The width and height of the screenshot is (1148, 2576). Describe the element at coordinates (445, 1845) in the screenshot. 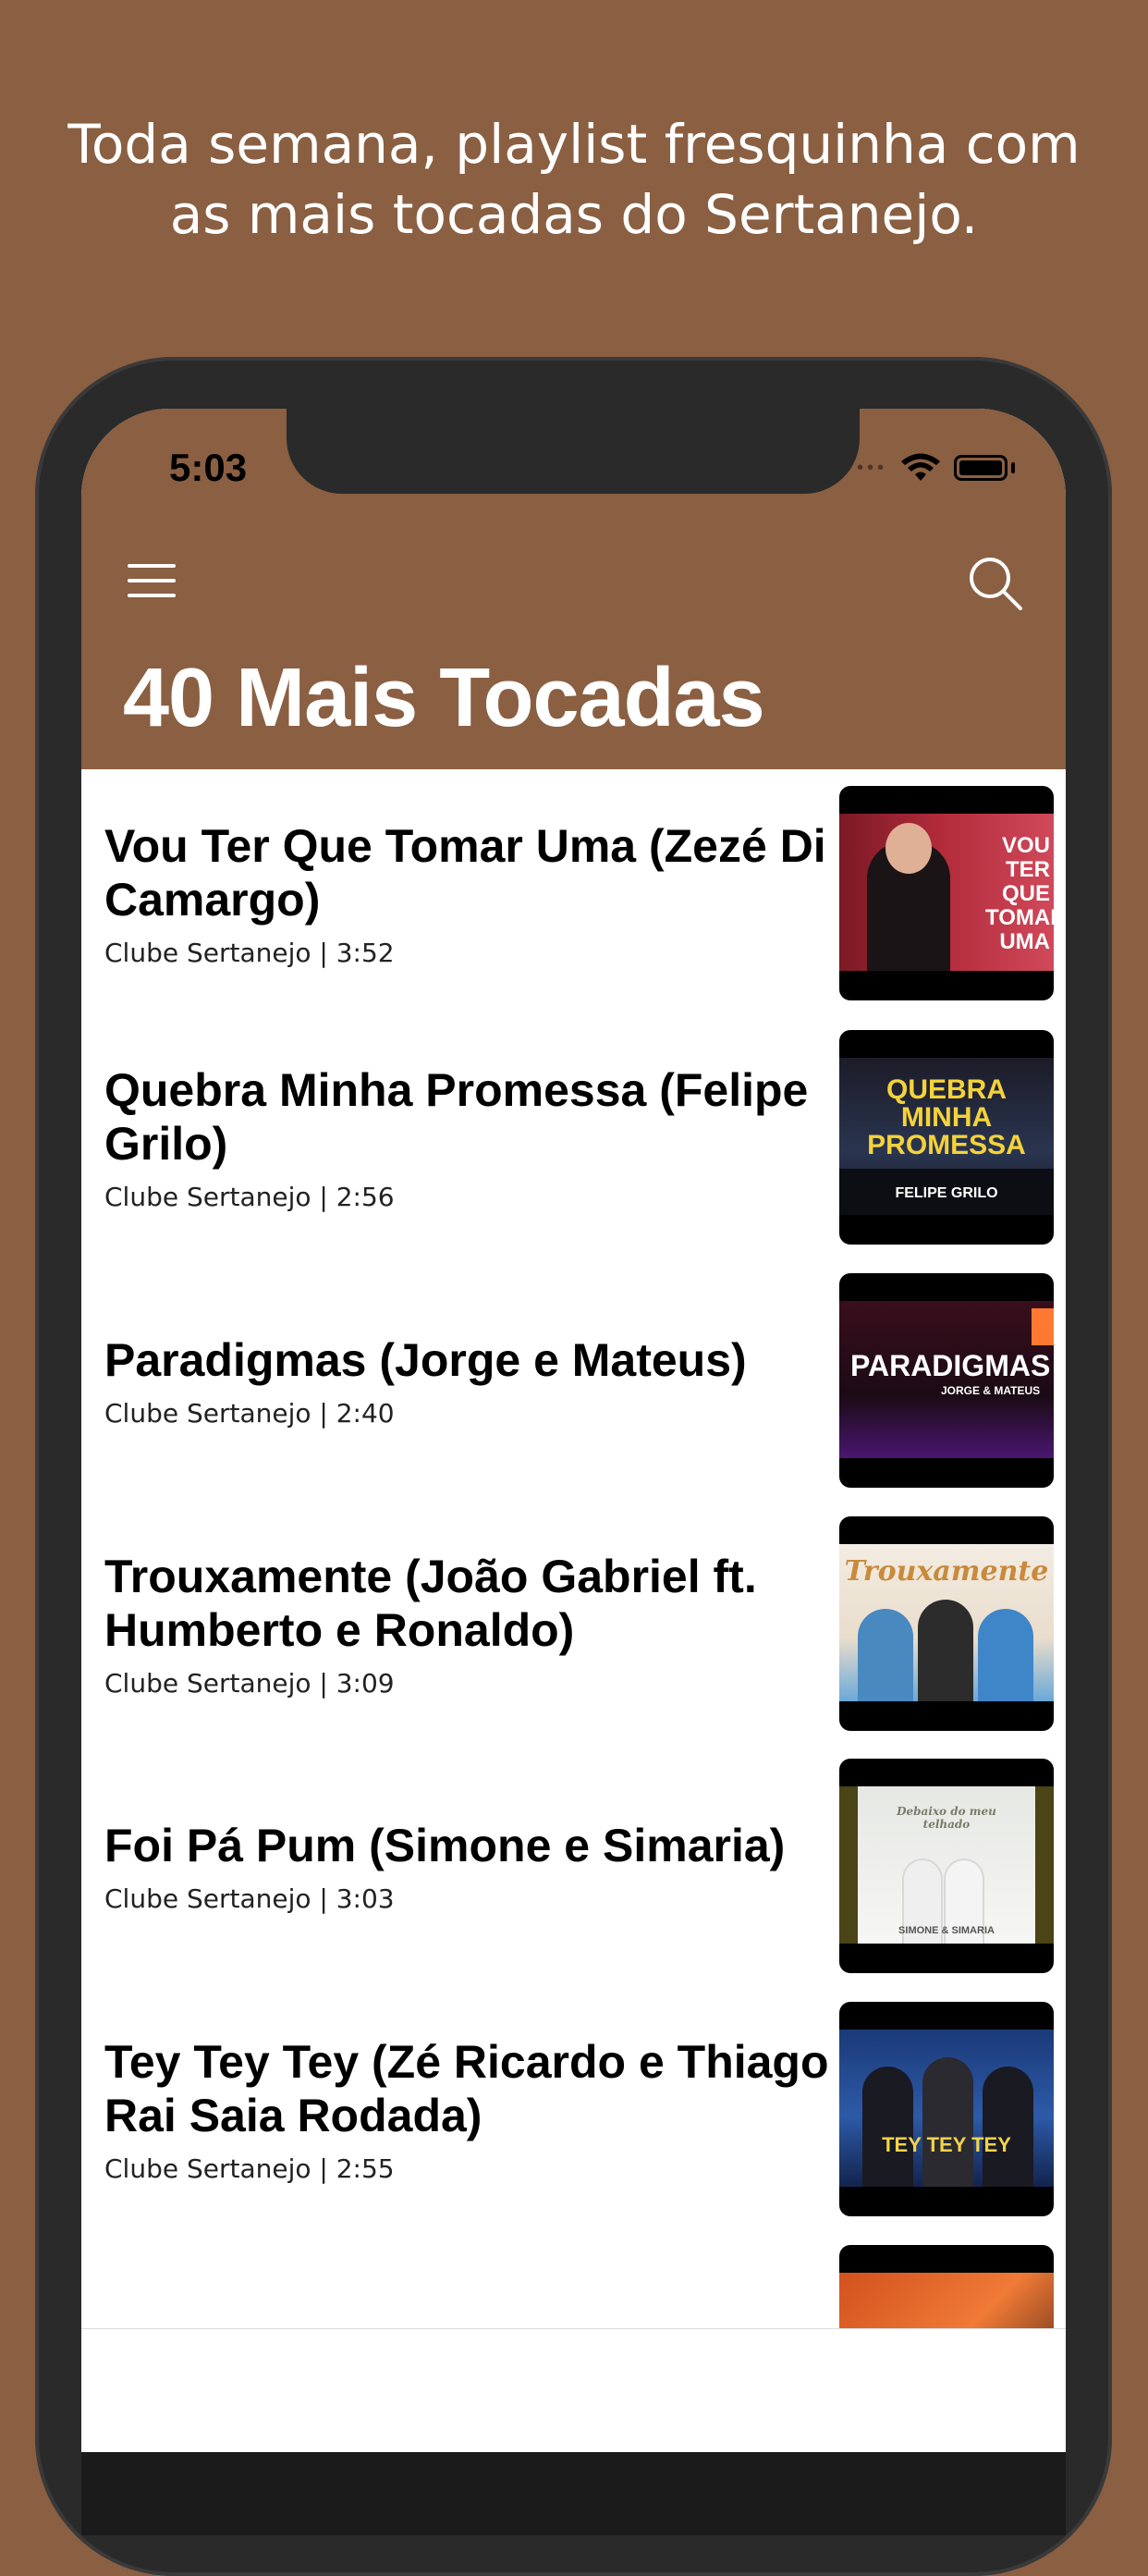

I see `song-title: Foi Pá Pum (Simone e Simaria)` at that location.